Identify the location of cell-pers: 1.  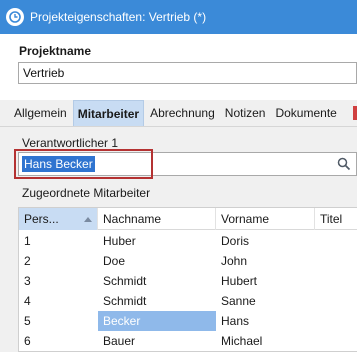
(27, 241).